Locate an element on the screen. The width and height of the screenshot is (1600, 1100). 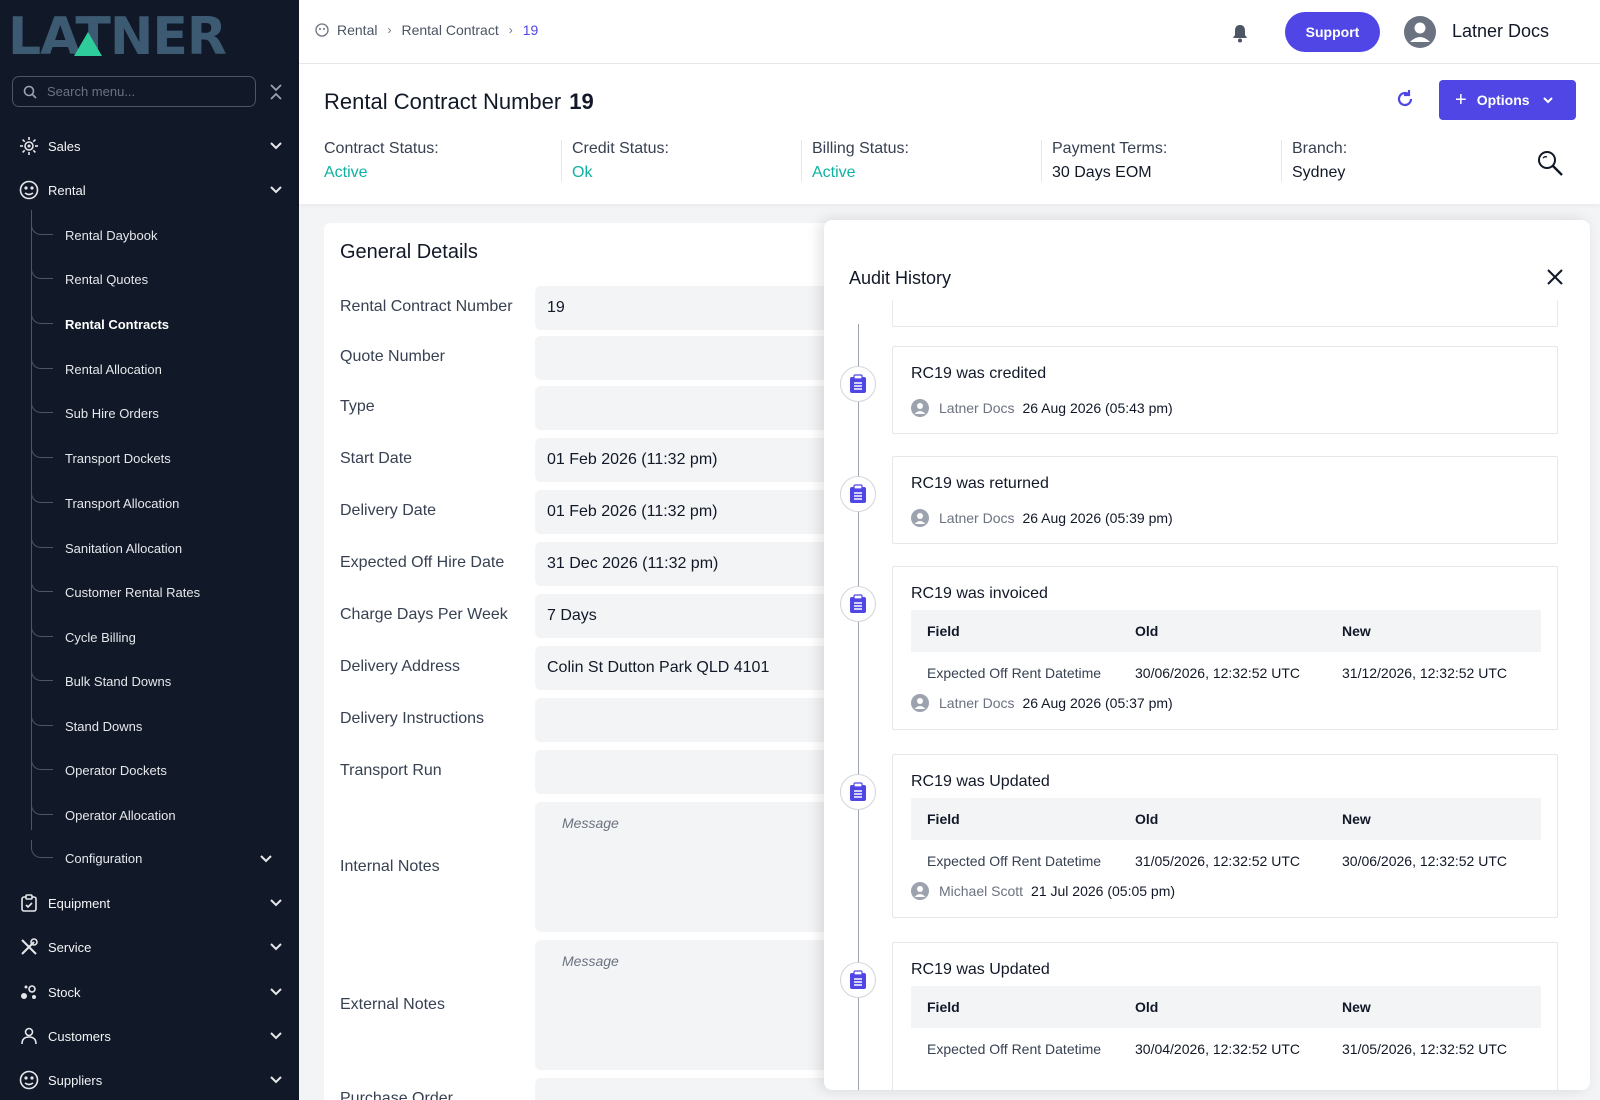
change-new: 31/12/2026, 12:32:52 UTC is located at coordinates (1425, 673).